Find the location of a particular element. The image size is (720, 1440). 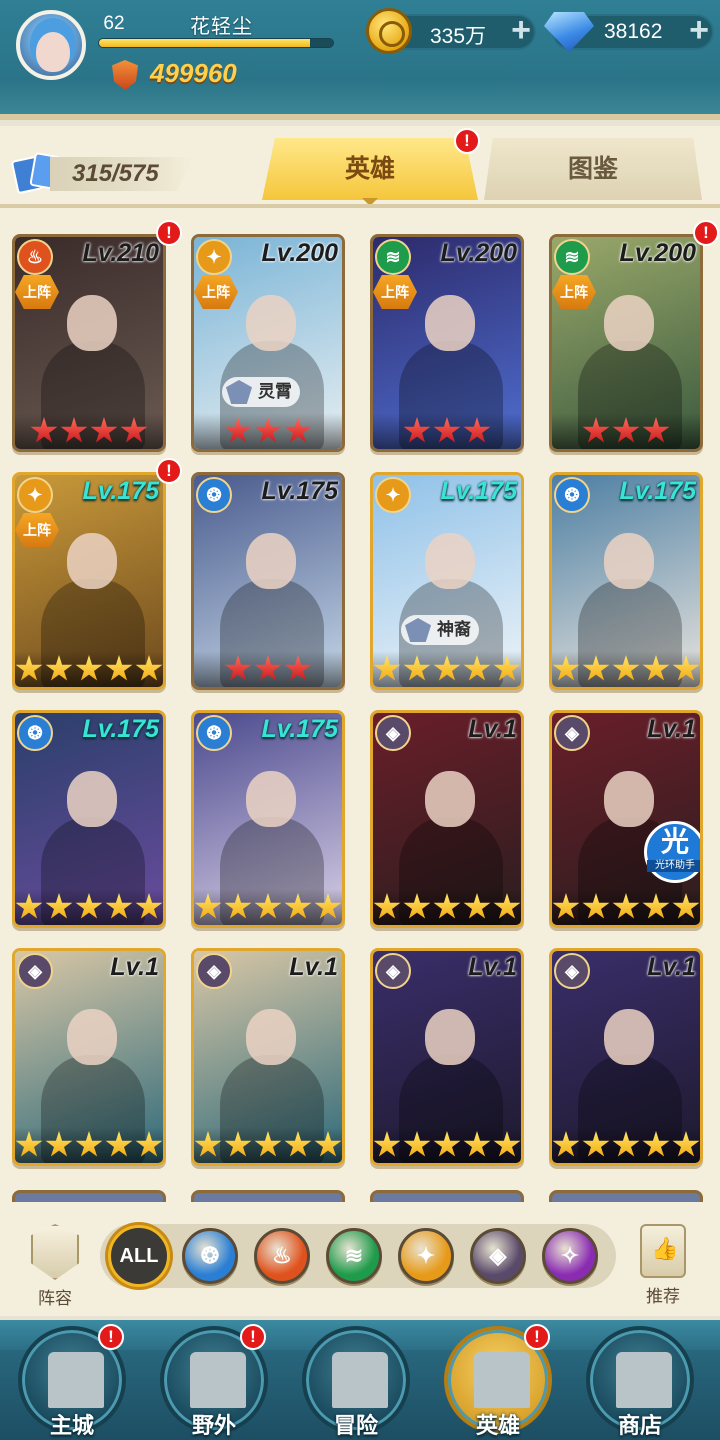

filter-all-button: ALL is located at coordinates (139, 1256).